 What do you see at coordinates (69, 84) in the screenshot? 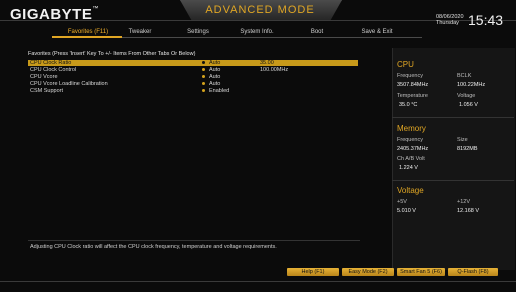
I see `setting-label: CPU Vcore Loadline Calibration` at bounding box center [69, 84].